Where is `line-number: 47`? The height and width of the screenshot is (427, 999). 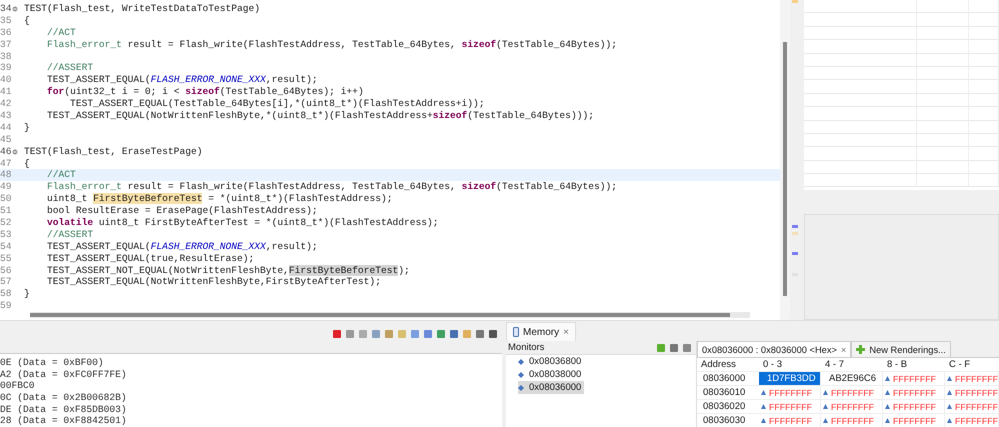 line-number: 47 is located at coordinates (6, 164).